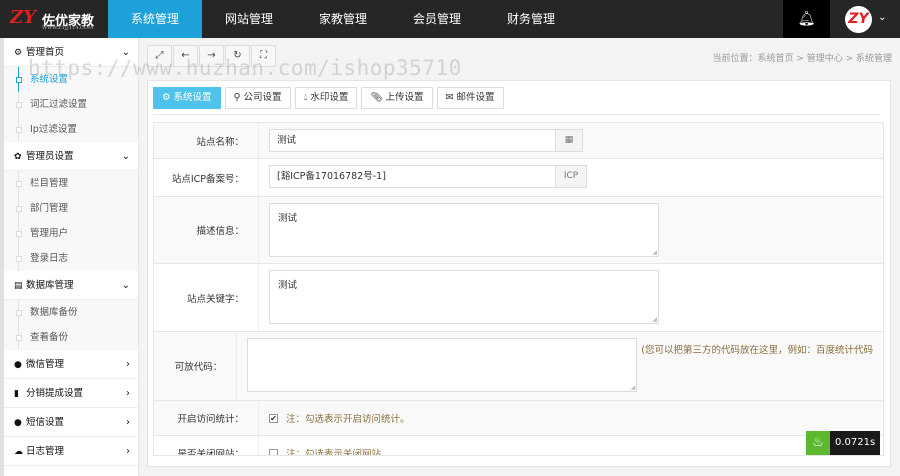  What do you see at coordinates (206, 418) in the screenshot?
I see `label: 开启访问统计：` at bounding box center [206, 418].